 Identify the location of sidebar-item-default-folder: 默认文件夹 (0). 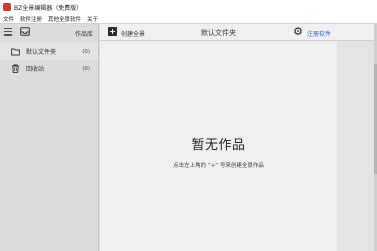
(49, 51).